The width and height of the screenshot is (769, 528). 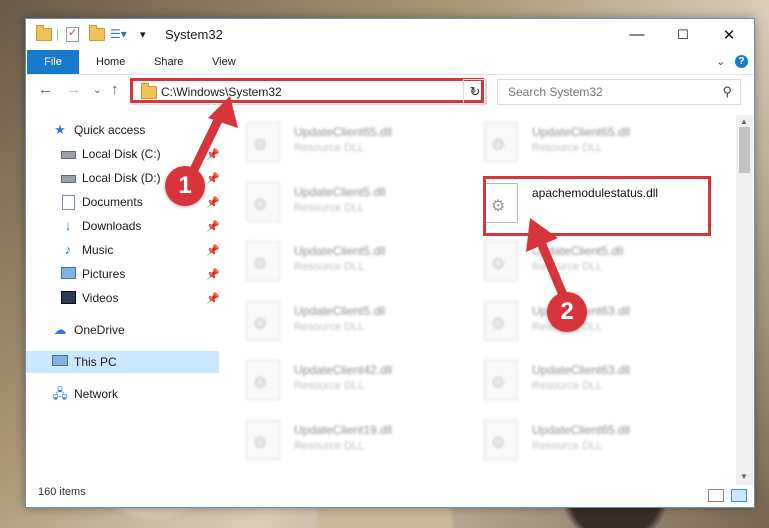 What do you see at coordinates (185, 186) in the screenshot?
I see `step-1-badge: 1` at bounding box center [185, 186].